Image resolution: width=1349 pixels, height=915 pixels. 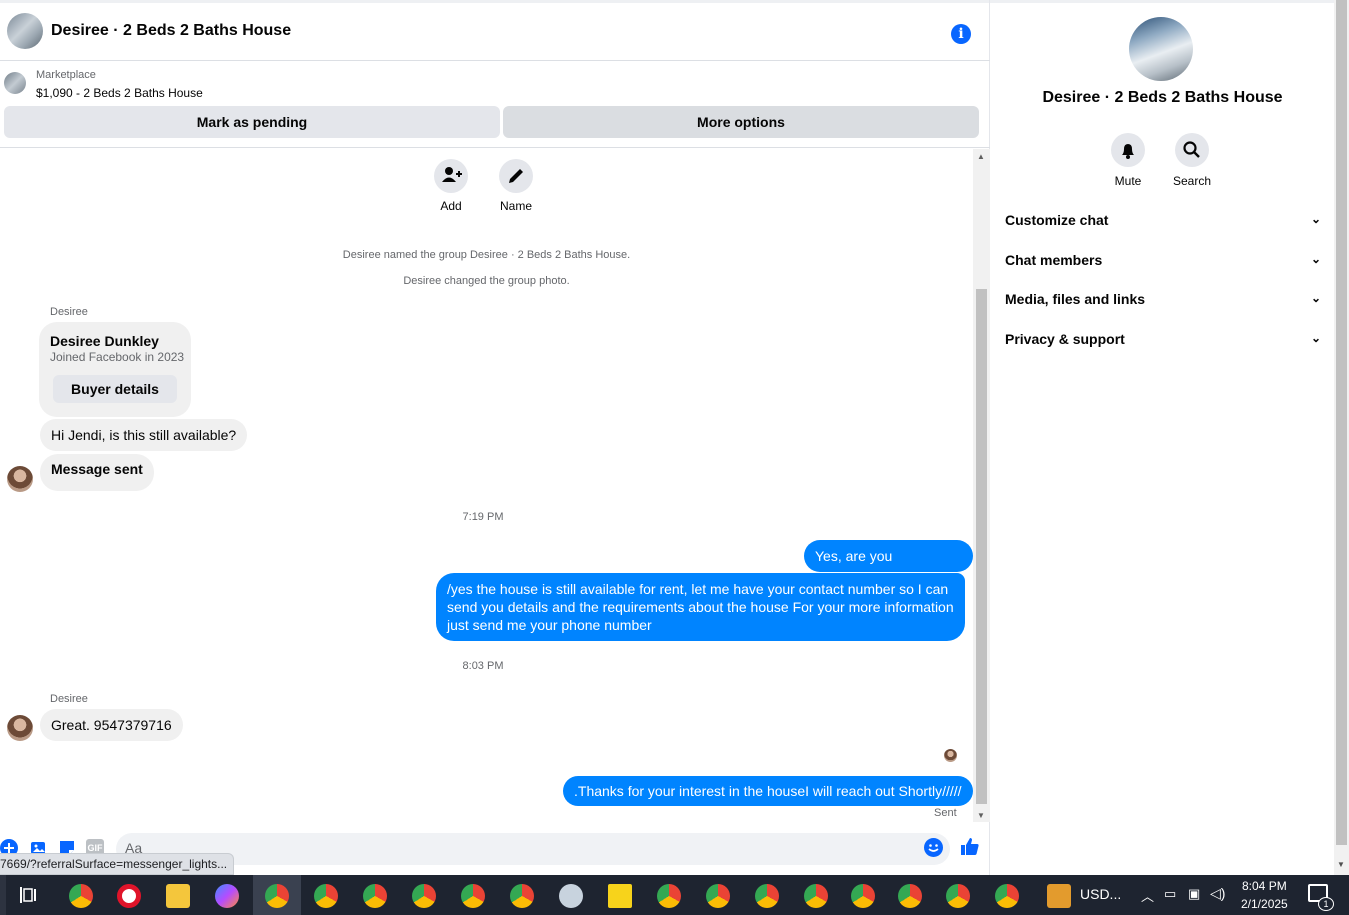 What do you see at coordinates (1163, 223) in the screenshot?
I see `section-customize-chat: Customize chat ⌄` at bounding box center [1163, 223].